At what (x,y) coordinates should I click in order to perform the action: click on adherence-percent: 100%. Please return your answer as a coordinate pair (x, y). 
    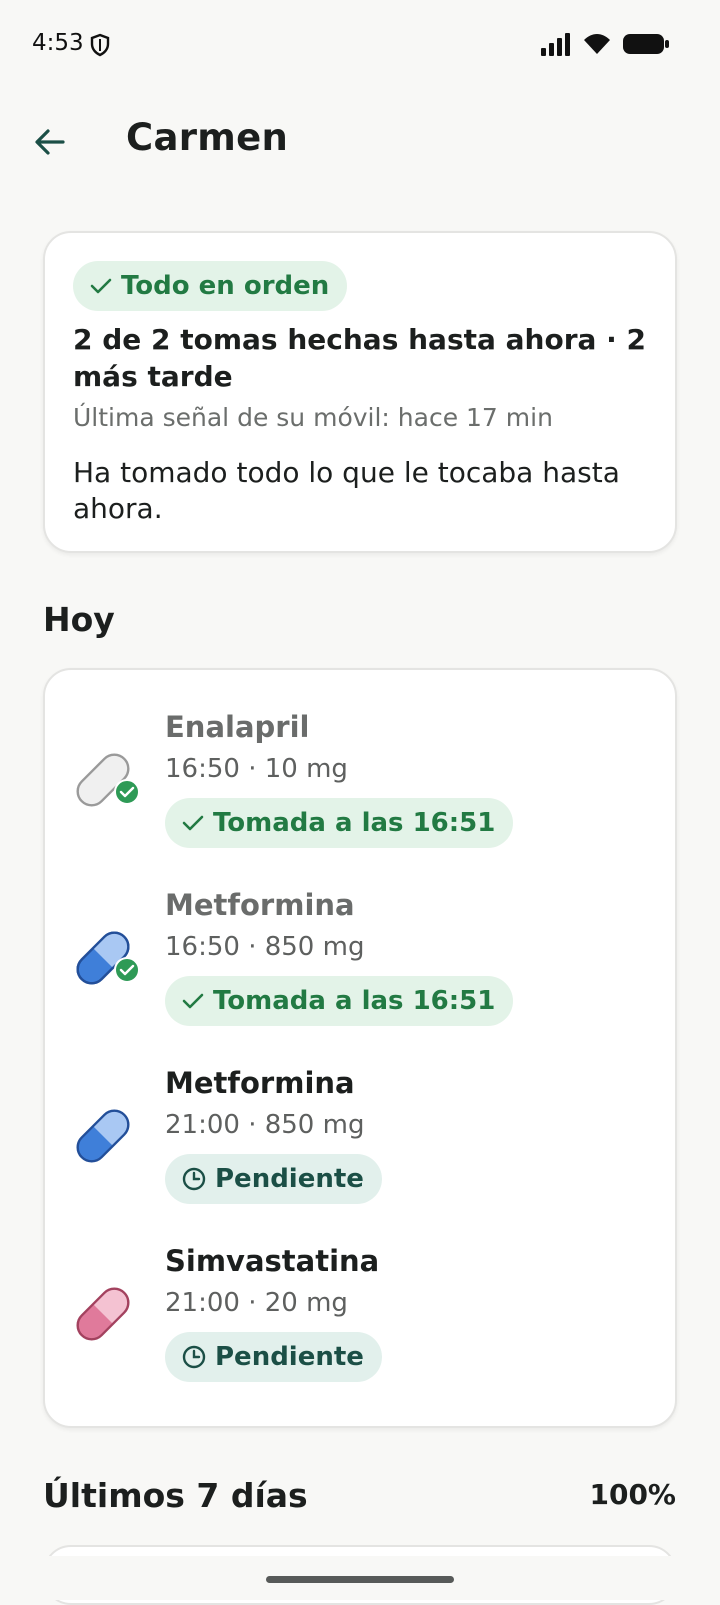
    Looking at the image, I should click on (632, 1494).